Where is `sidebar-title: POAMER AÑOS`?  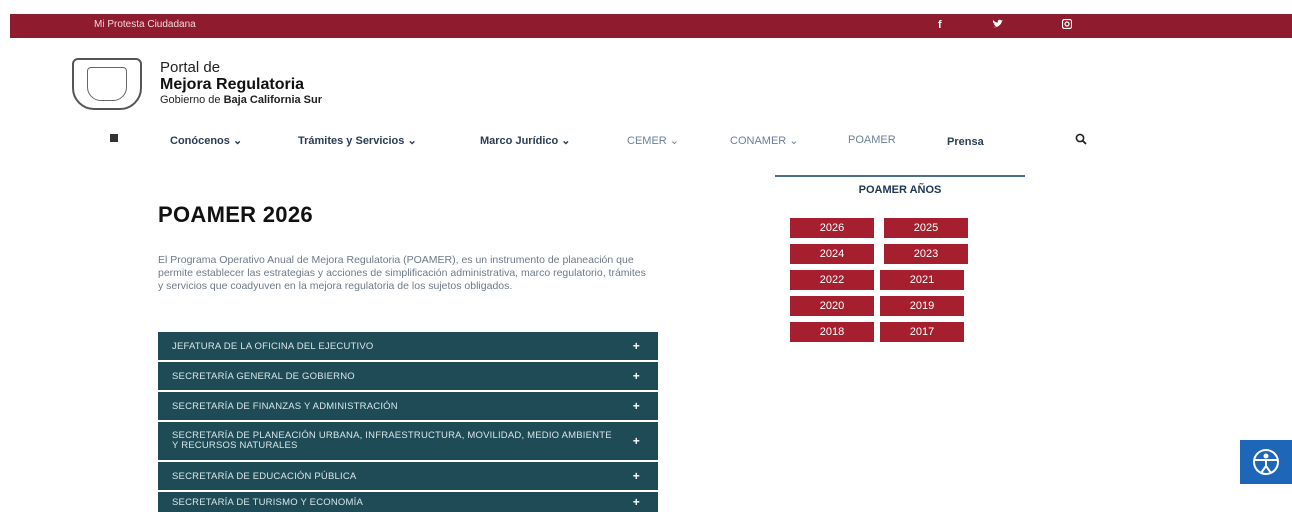
sidebar-title: POAMER AÑOS is located at coordinates (900, 190).